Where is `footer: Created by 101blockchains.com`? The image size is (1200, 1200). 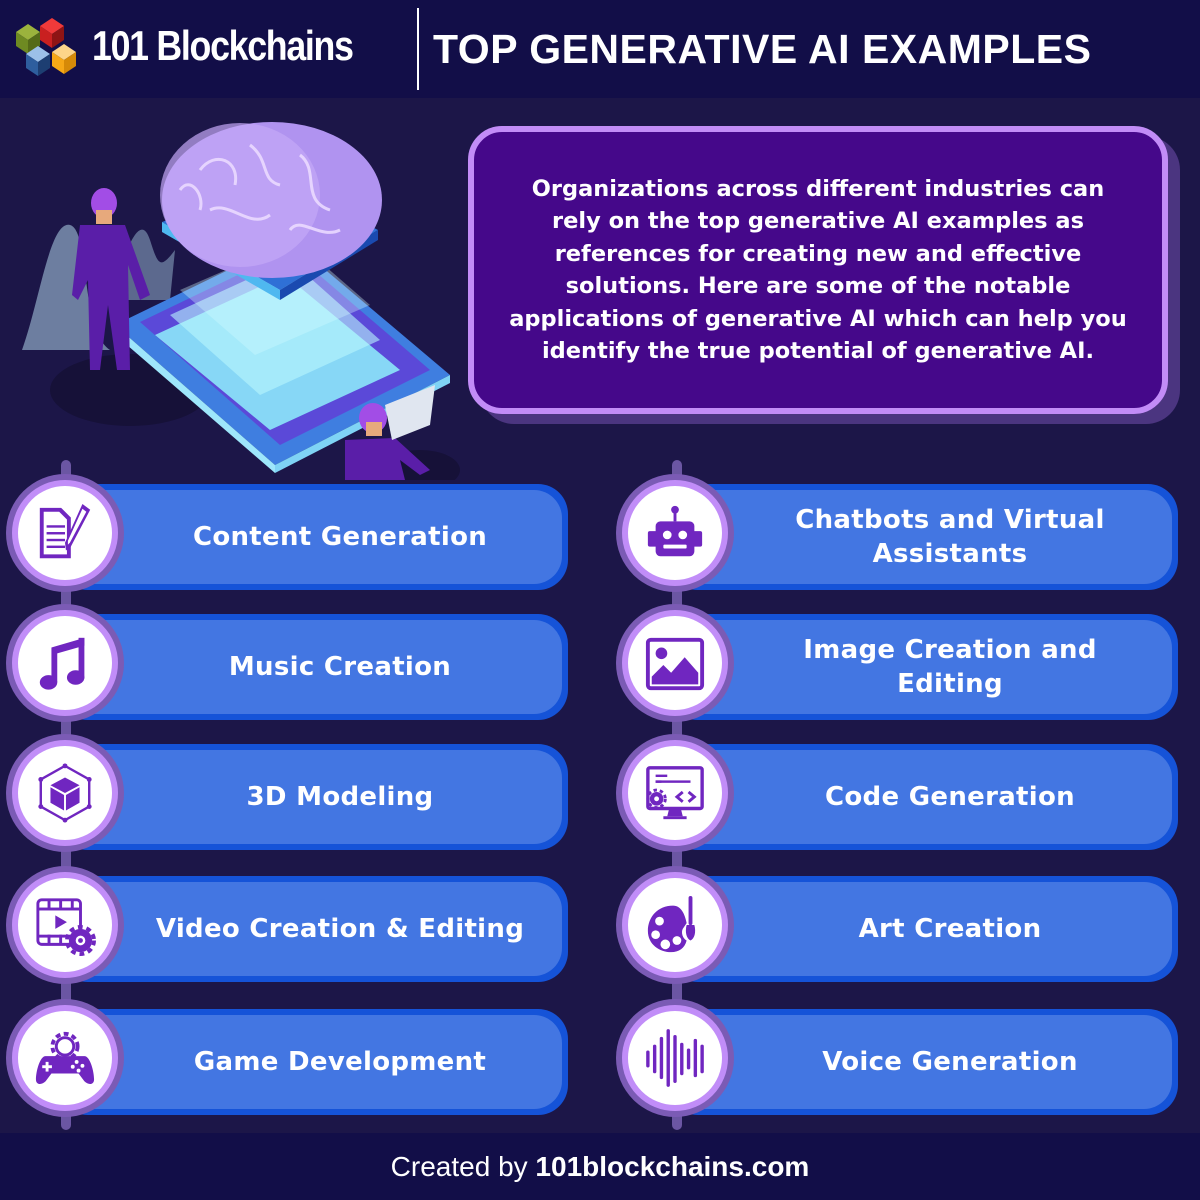 footer: Created by 101blockchains.com is located at coordinates (600, 1166).